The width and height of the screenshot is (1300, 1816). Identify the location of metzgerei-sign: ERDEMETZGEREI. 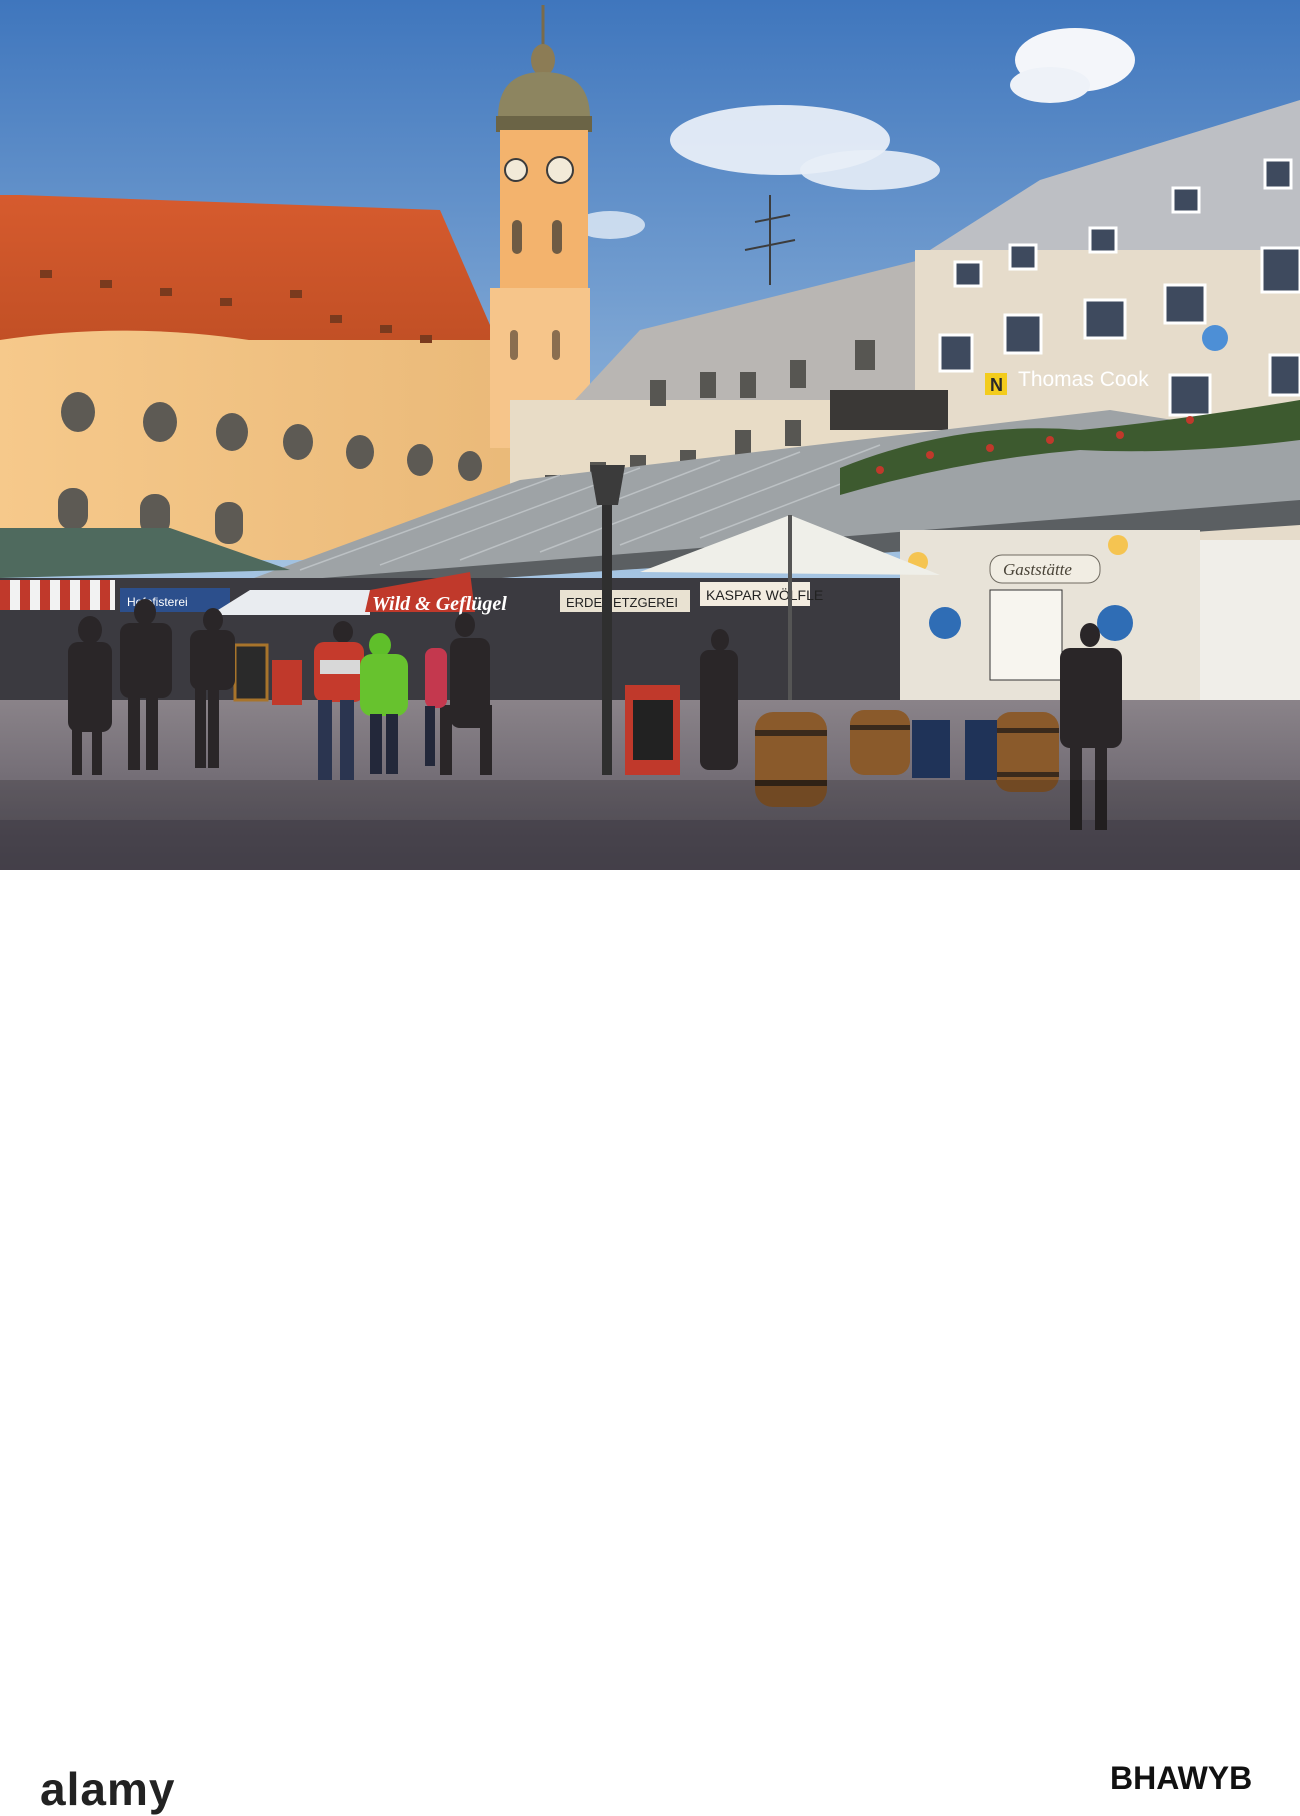
(622, 602).